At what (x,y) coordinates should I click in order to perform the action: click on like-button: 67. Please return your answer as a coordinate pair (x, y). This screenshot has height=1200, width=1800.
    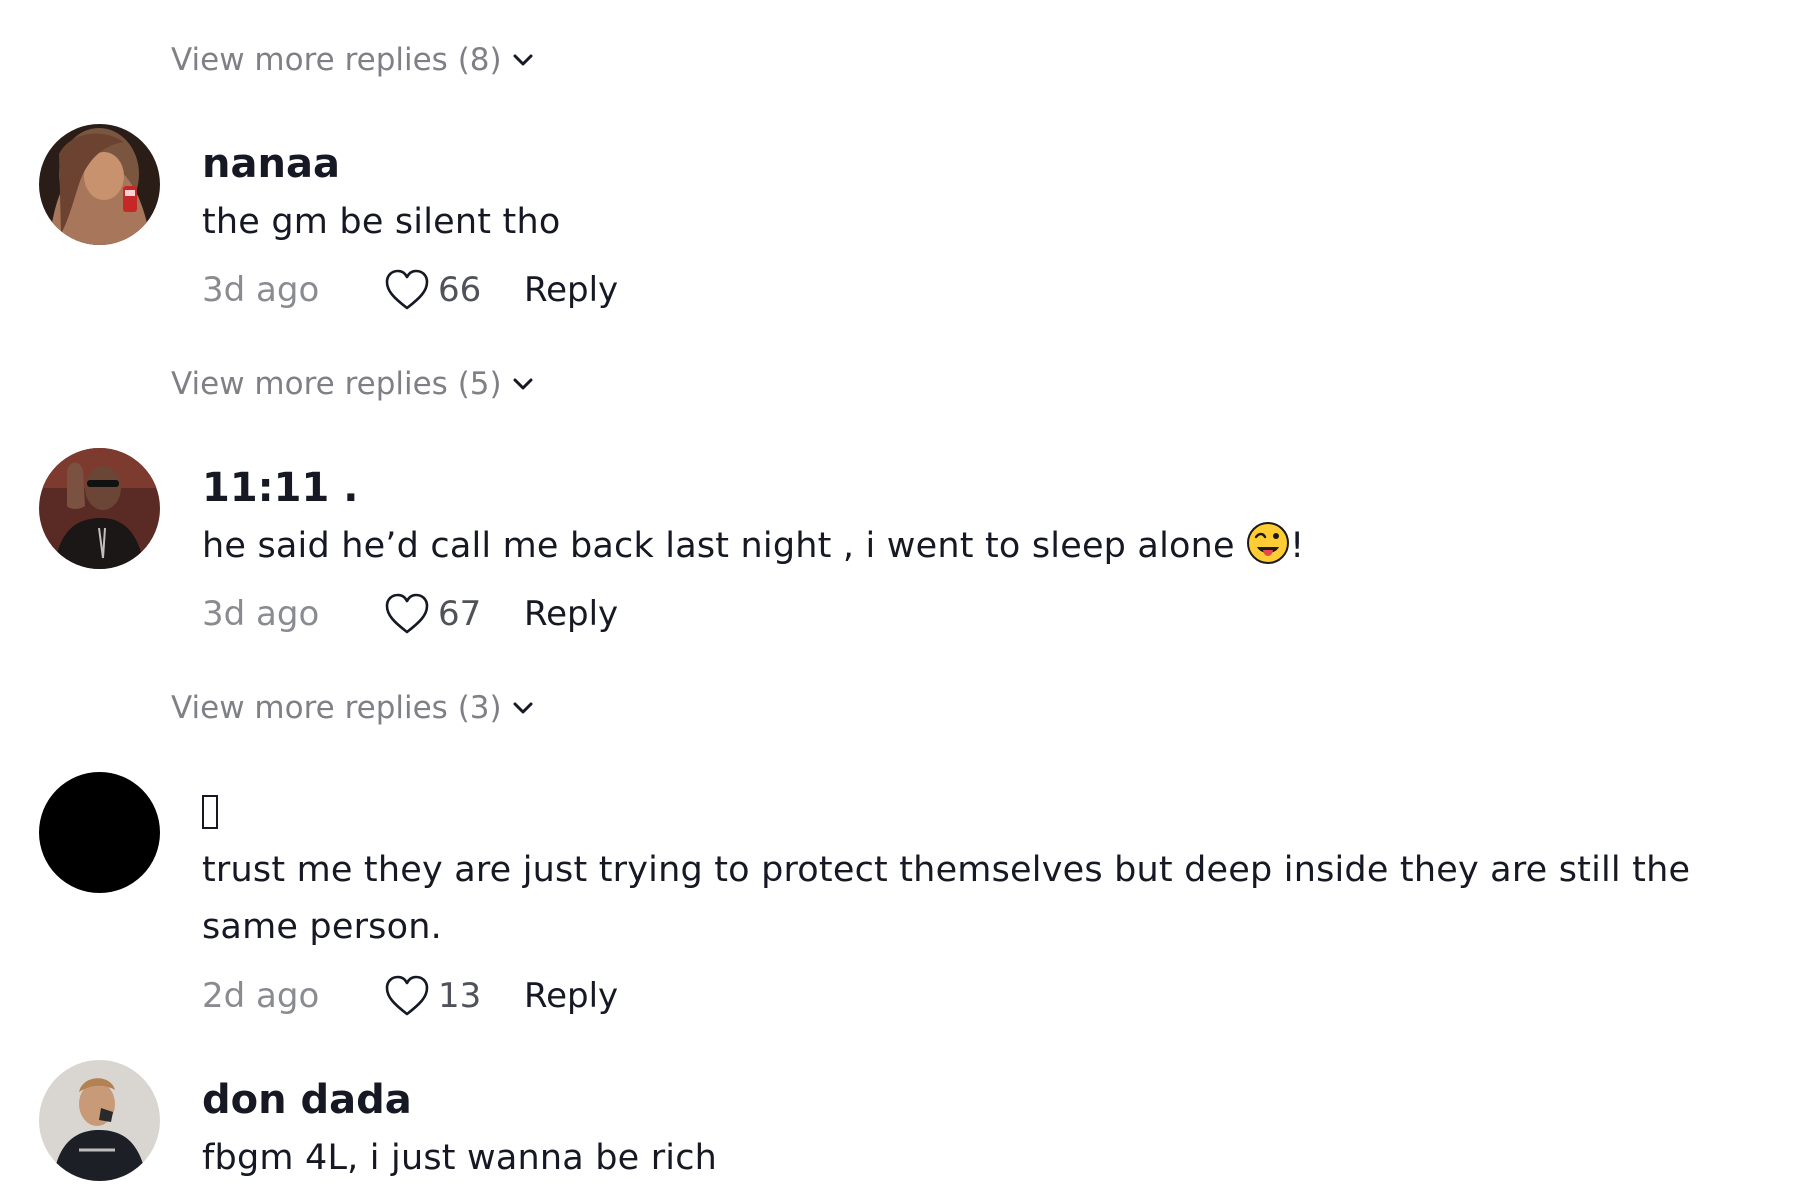
    Looking at the image, I should click on (454, 614).